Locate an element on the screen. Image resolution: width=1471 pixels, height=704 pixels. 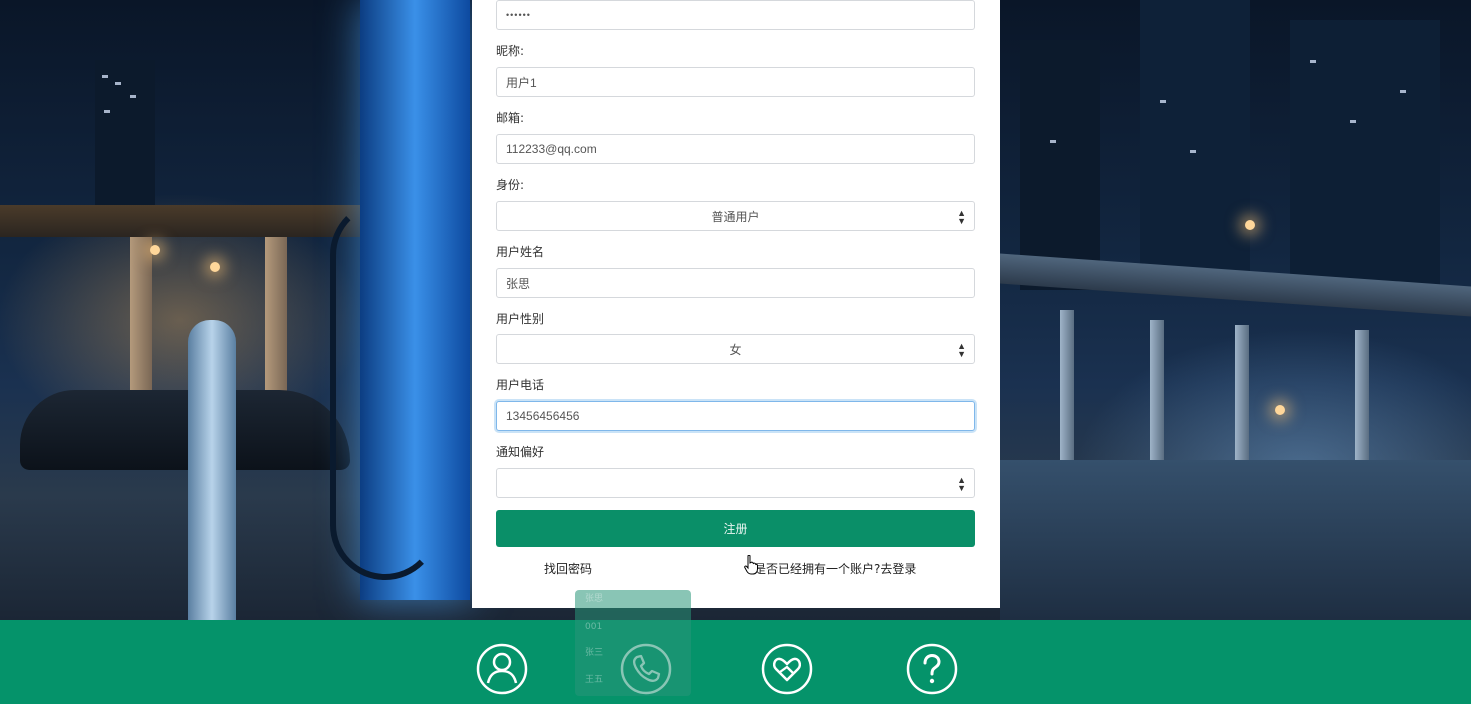
role-select: 普通用户 ▲ ▼ is located at coordinates (735, 216).